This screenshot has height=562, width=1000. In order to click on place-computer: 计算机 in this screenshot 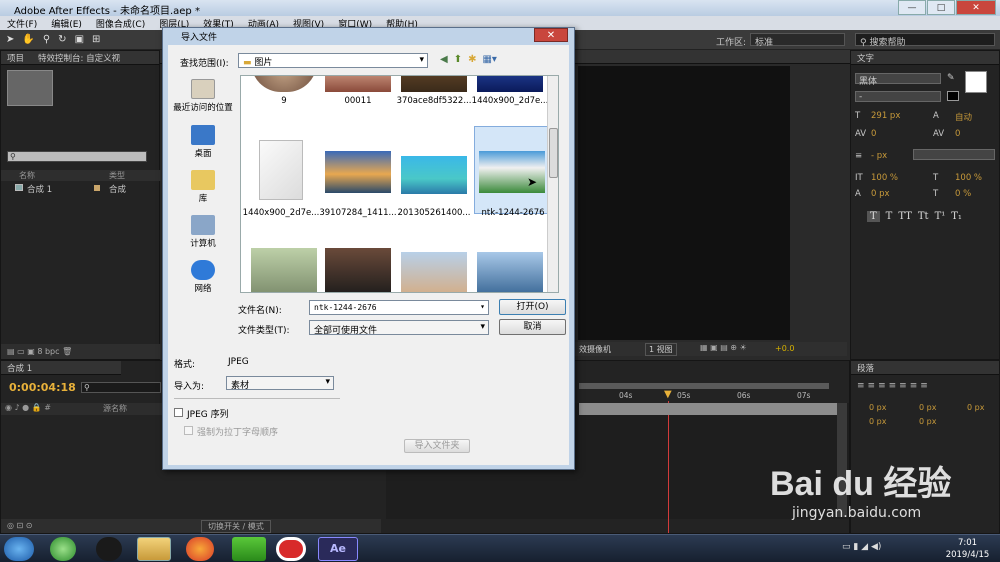, I will do `click(203, 232)`.